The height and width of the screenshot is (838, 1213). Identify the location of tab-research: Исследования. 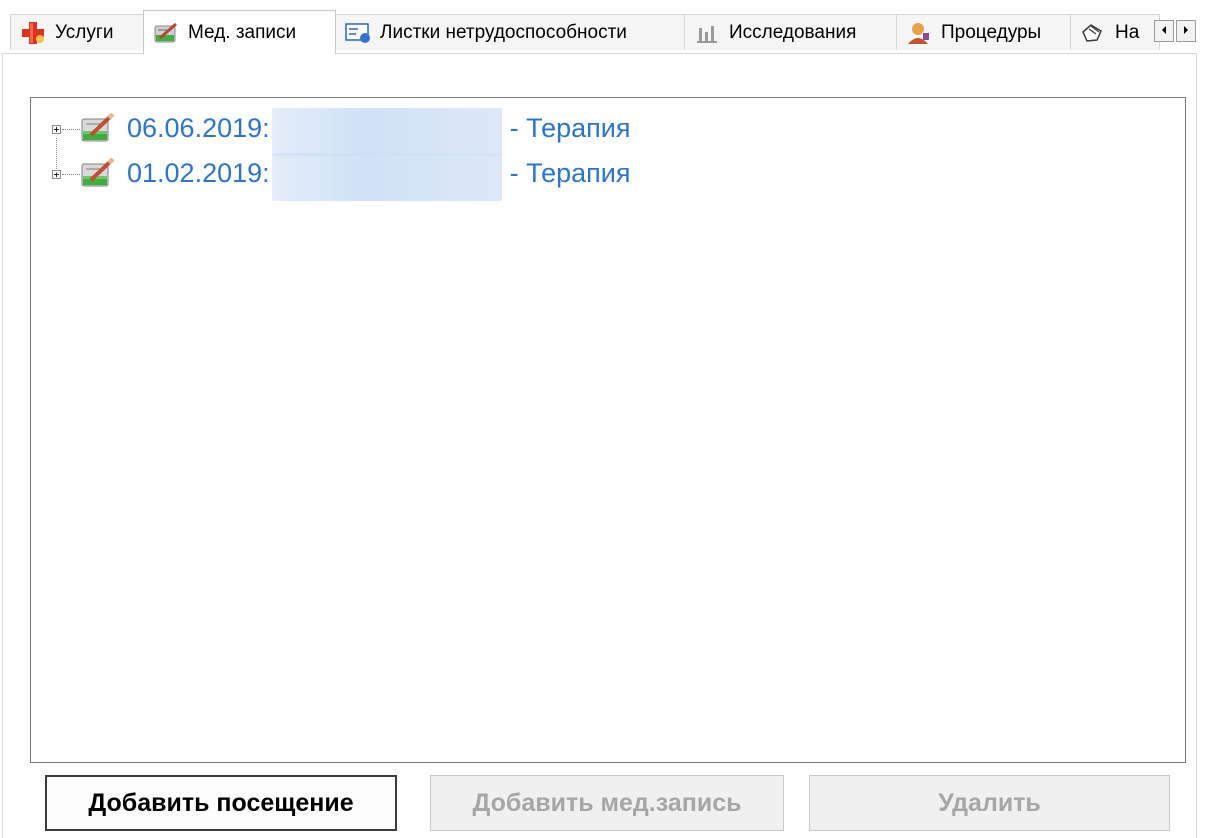
(790, 32).